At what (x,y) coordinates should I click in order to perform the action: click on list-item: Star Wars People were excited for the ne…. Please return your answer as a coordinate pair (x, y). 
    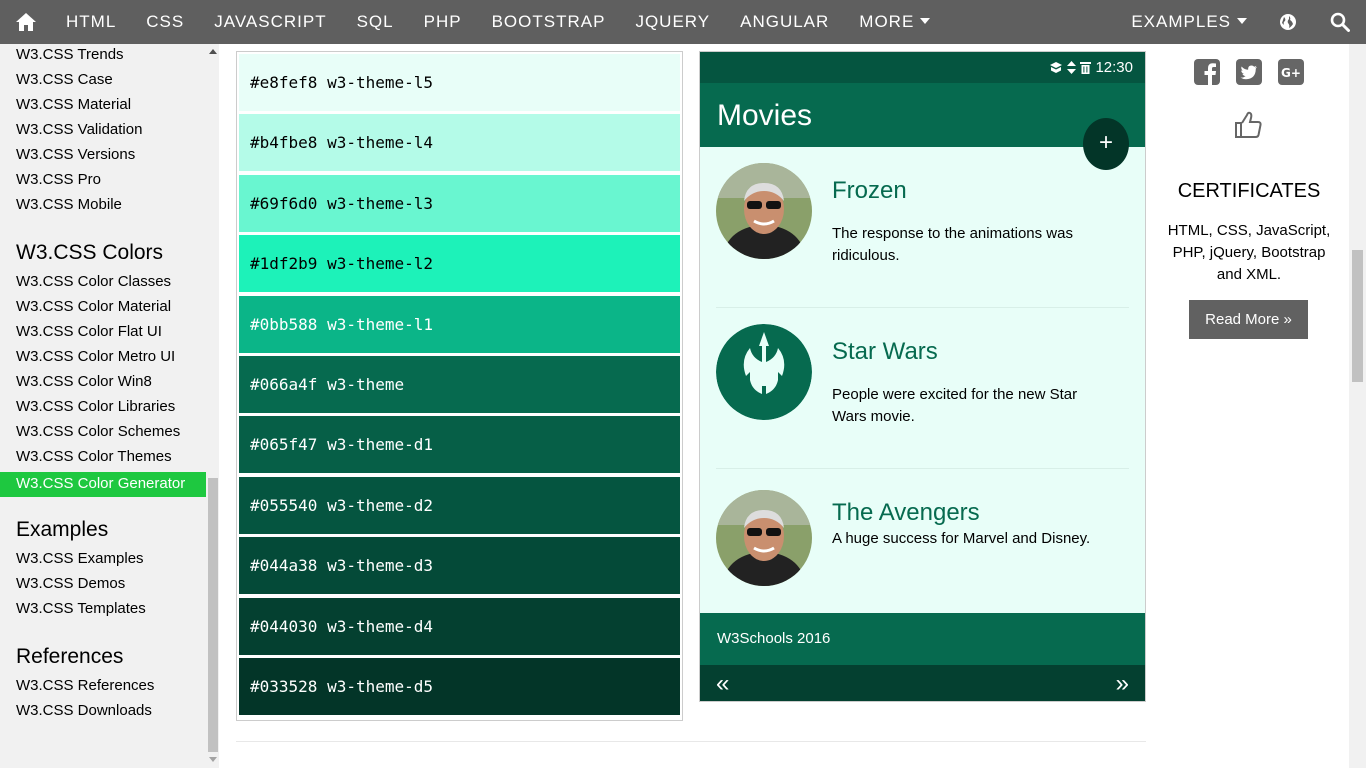
    Looking at the image, I should click on (922, 388).